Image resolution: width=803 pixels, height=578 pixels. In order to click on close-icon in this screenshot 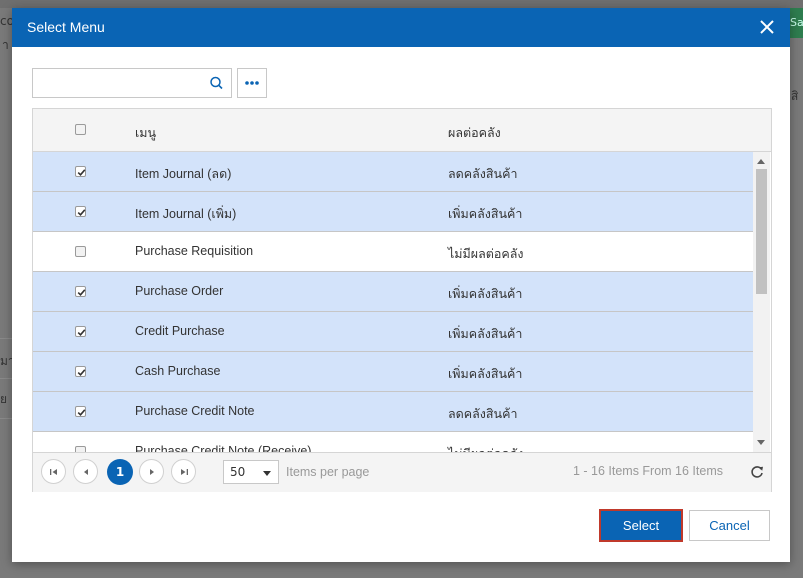, I will do `click(767, 27)`.